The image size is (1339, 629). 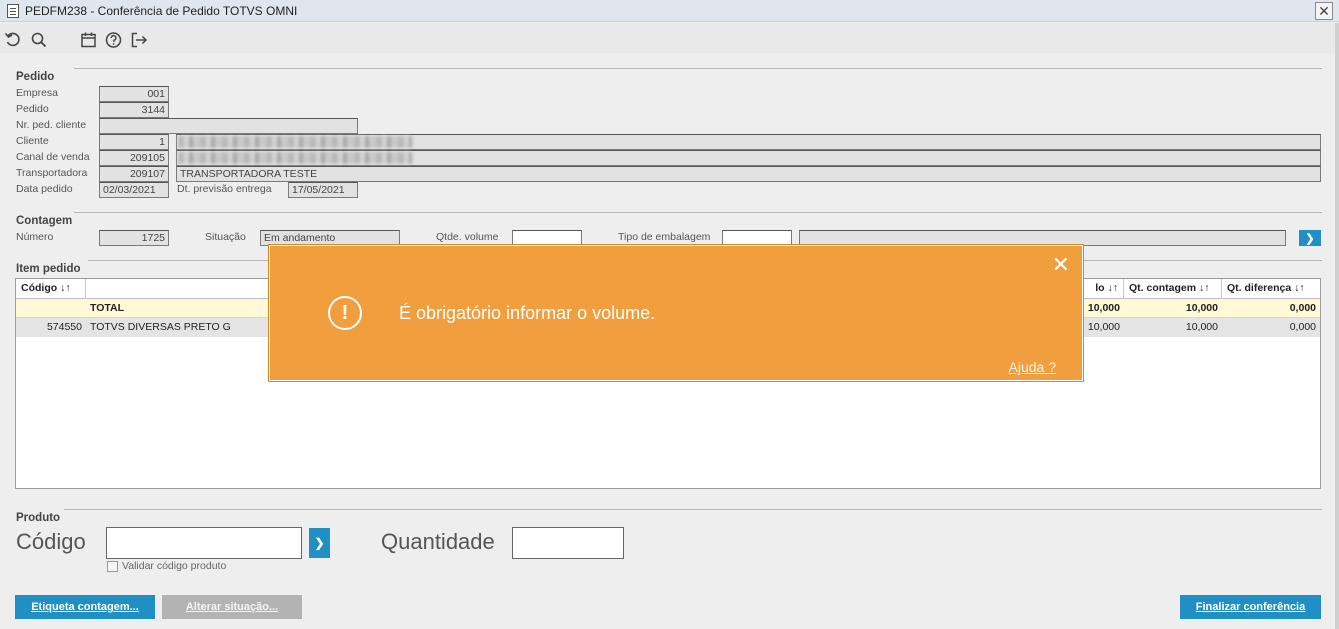 I want to click on total-qt-diferenca: 0,000, so click(x=1302, y=308).